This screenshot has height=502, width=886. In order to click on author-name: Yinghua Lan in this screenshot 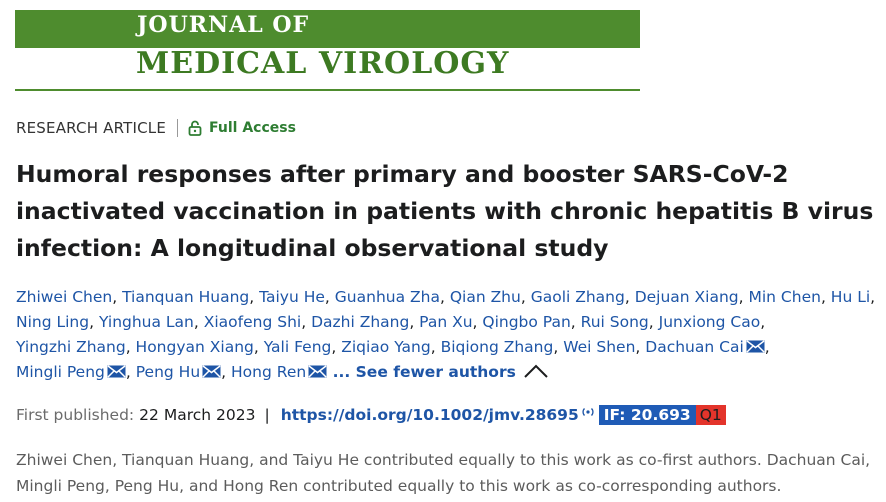, I will do `click(146, 322)`.